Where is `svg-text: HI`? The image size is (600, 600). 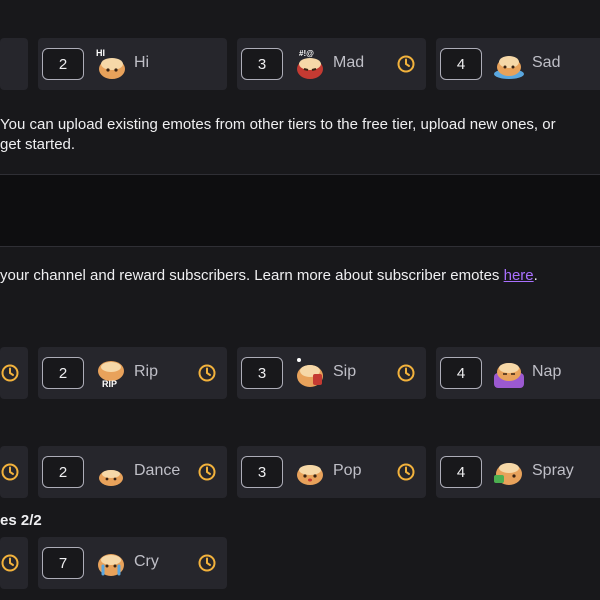
svg-text: HI is located at coordinates (100, 53).